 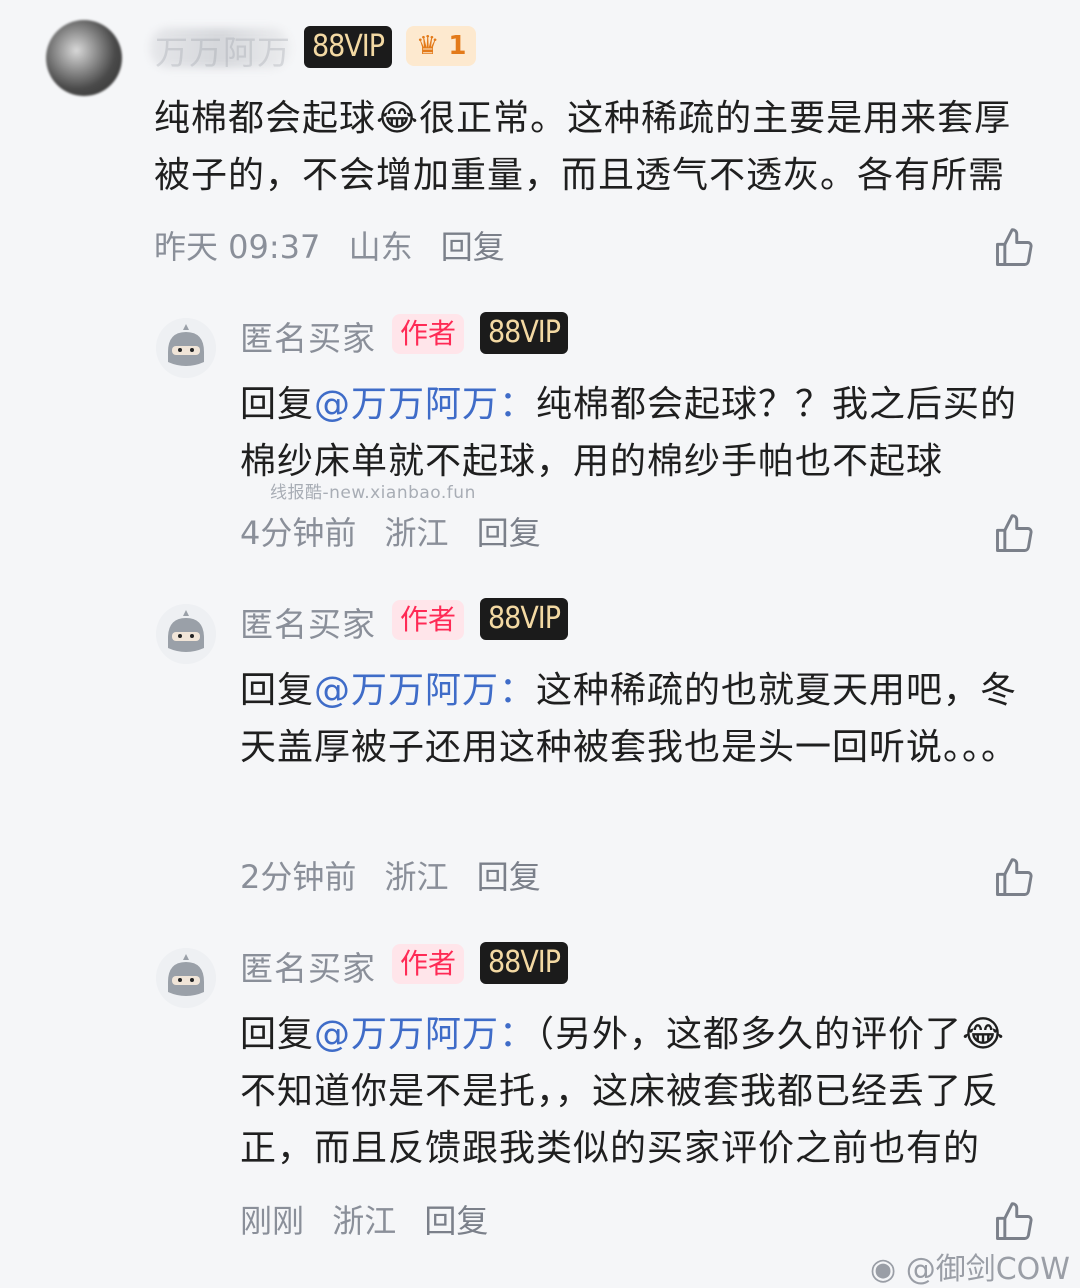 What do you see at coordinates (987, 1269) in the screenshot?
I see `weibo-handle: @御剑COW` at bounding box center [987, 1269].